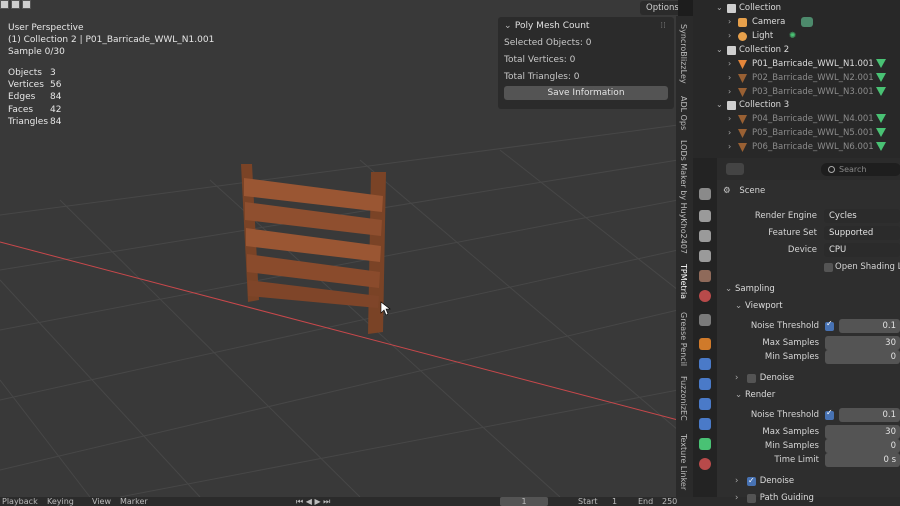  I want to click on outliner-label: Collection 3, so click(764, 105).